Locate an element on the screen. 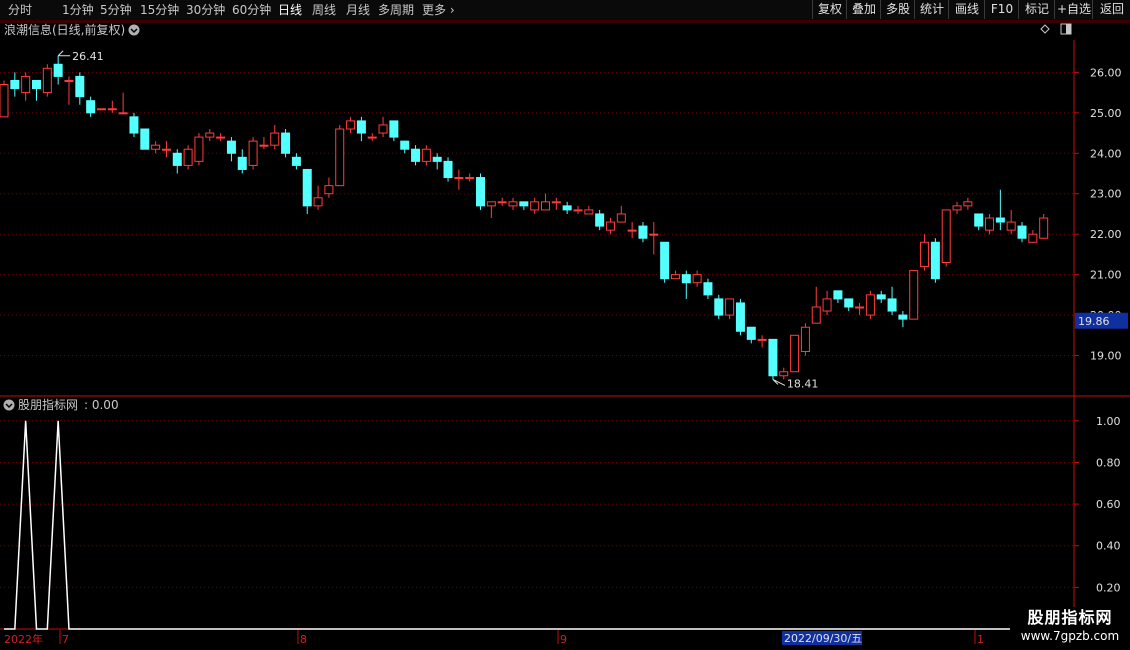 The width and height of the screenshot is (1130, 650). year-label: 2022年 is located at coordinates (23, 639).